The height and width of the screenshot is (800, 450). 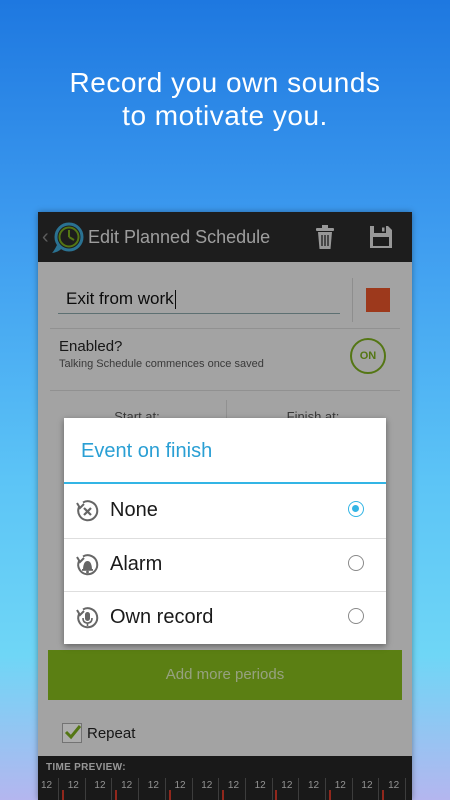 What do you see at coordinates (225, 99) in the screenshot?
I see `promo-headline: Record you own sounds to motivate you.` at bounding box center [225, 99].